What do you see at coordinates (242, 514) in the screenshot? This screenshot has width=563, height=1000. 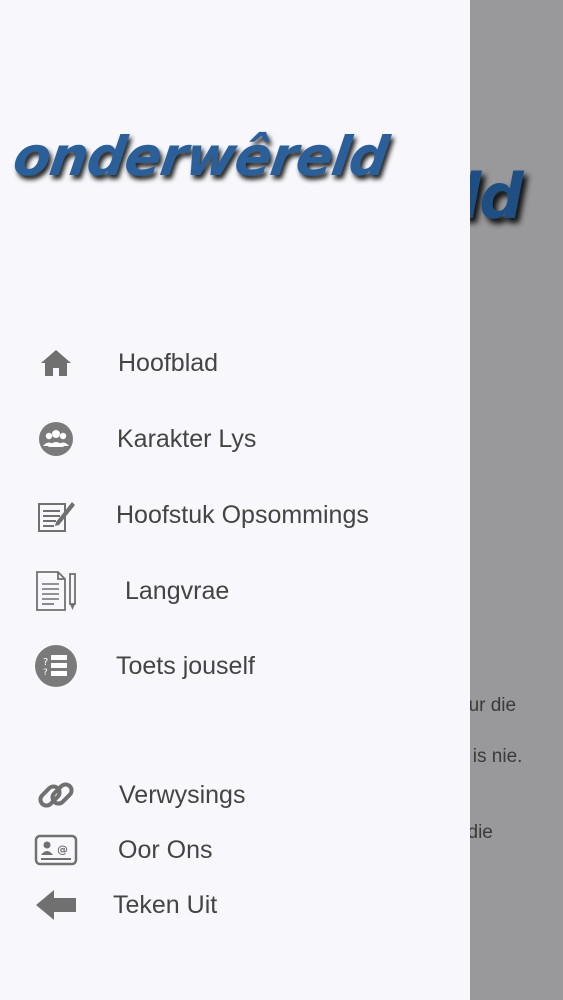 I see `menu-item-label: Hoofstuk Opsommings` at bounding box center [242, 514].